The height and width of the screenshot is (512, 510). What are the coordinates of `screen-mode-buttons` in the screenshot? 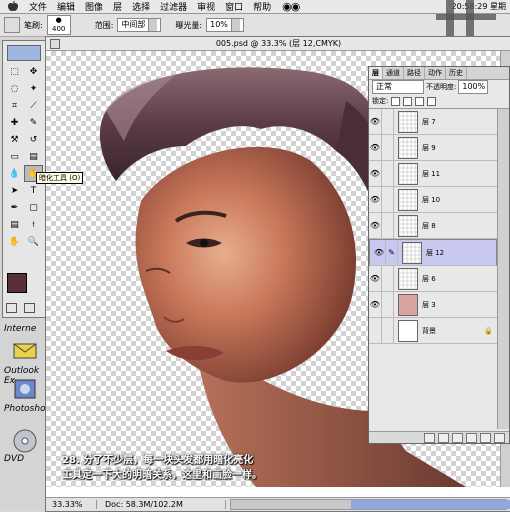 It's located at (23, 308).